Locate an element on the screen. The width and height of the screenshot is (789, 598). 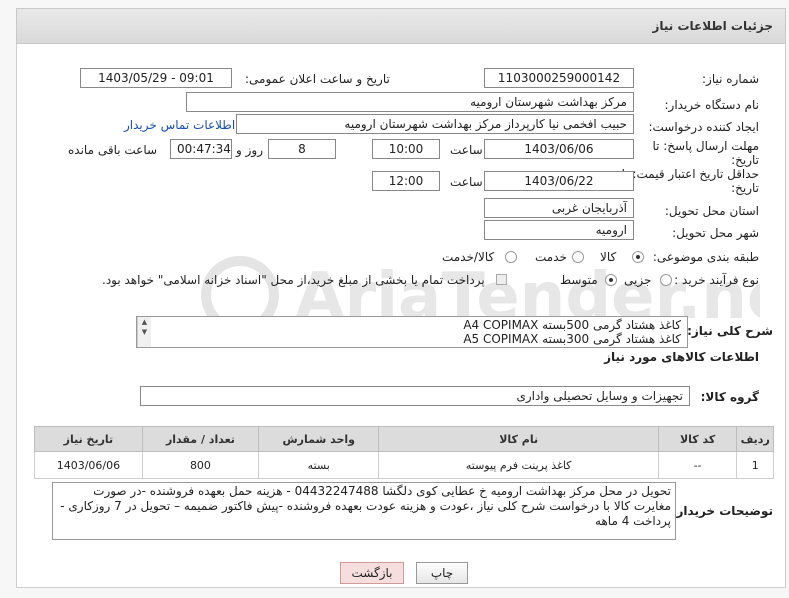
announce-label: تاریخ و ساعت اعلان عمومی: is located at coordinates (317, 79).